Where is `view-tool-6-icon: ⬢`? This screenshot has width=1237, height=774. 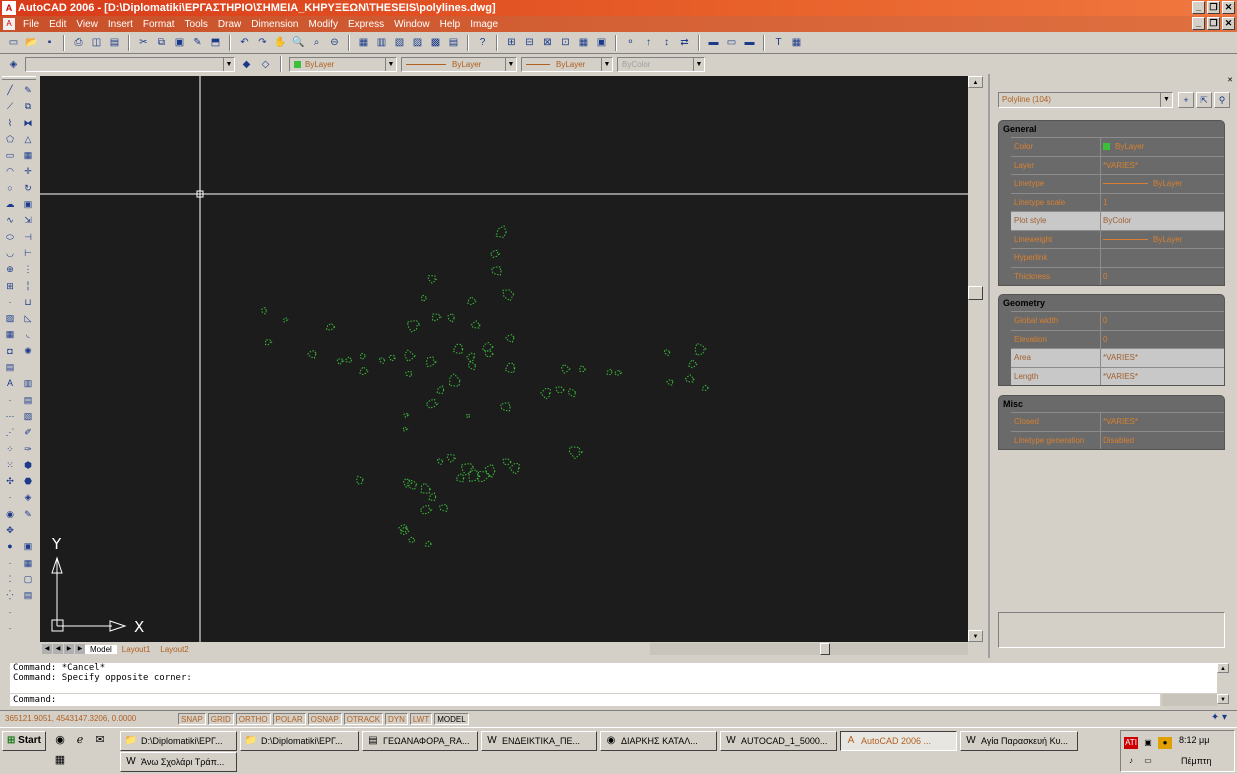
view-tool-6-icon: ⬢ is located at coordinates (28, 465).